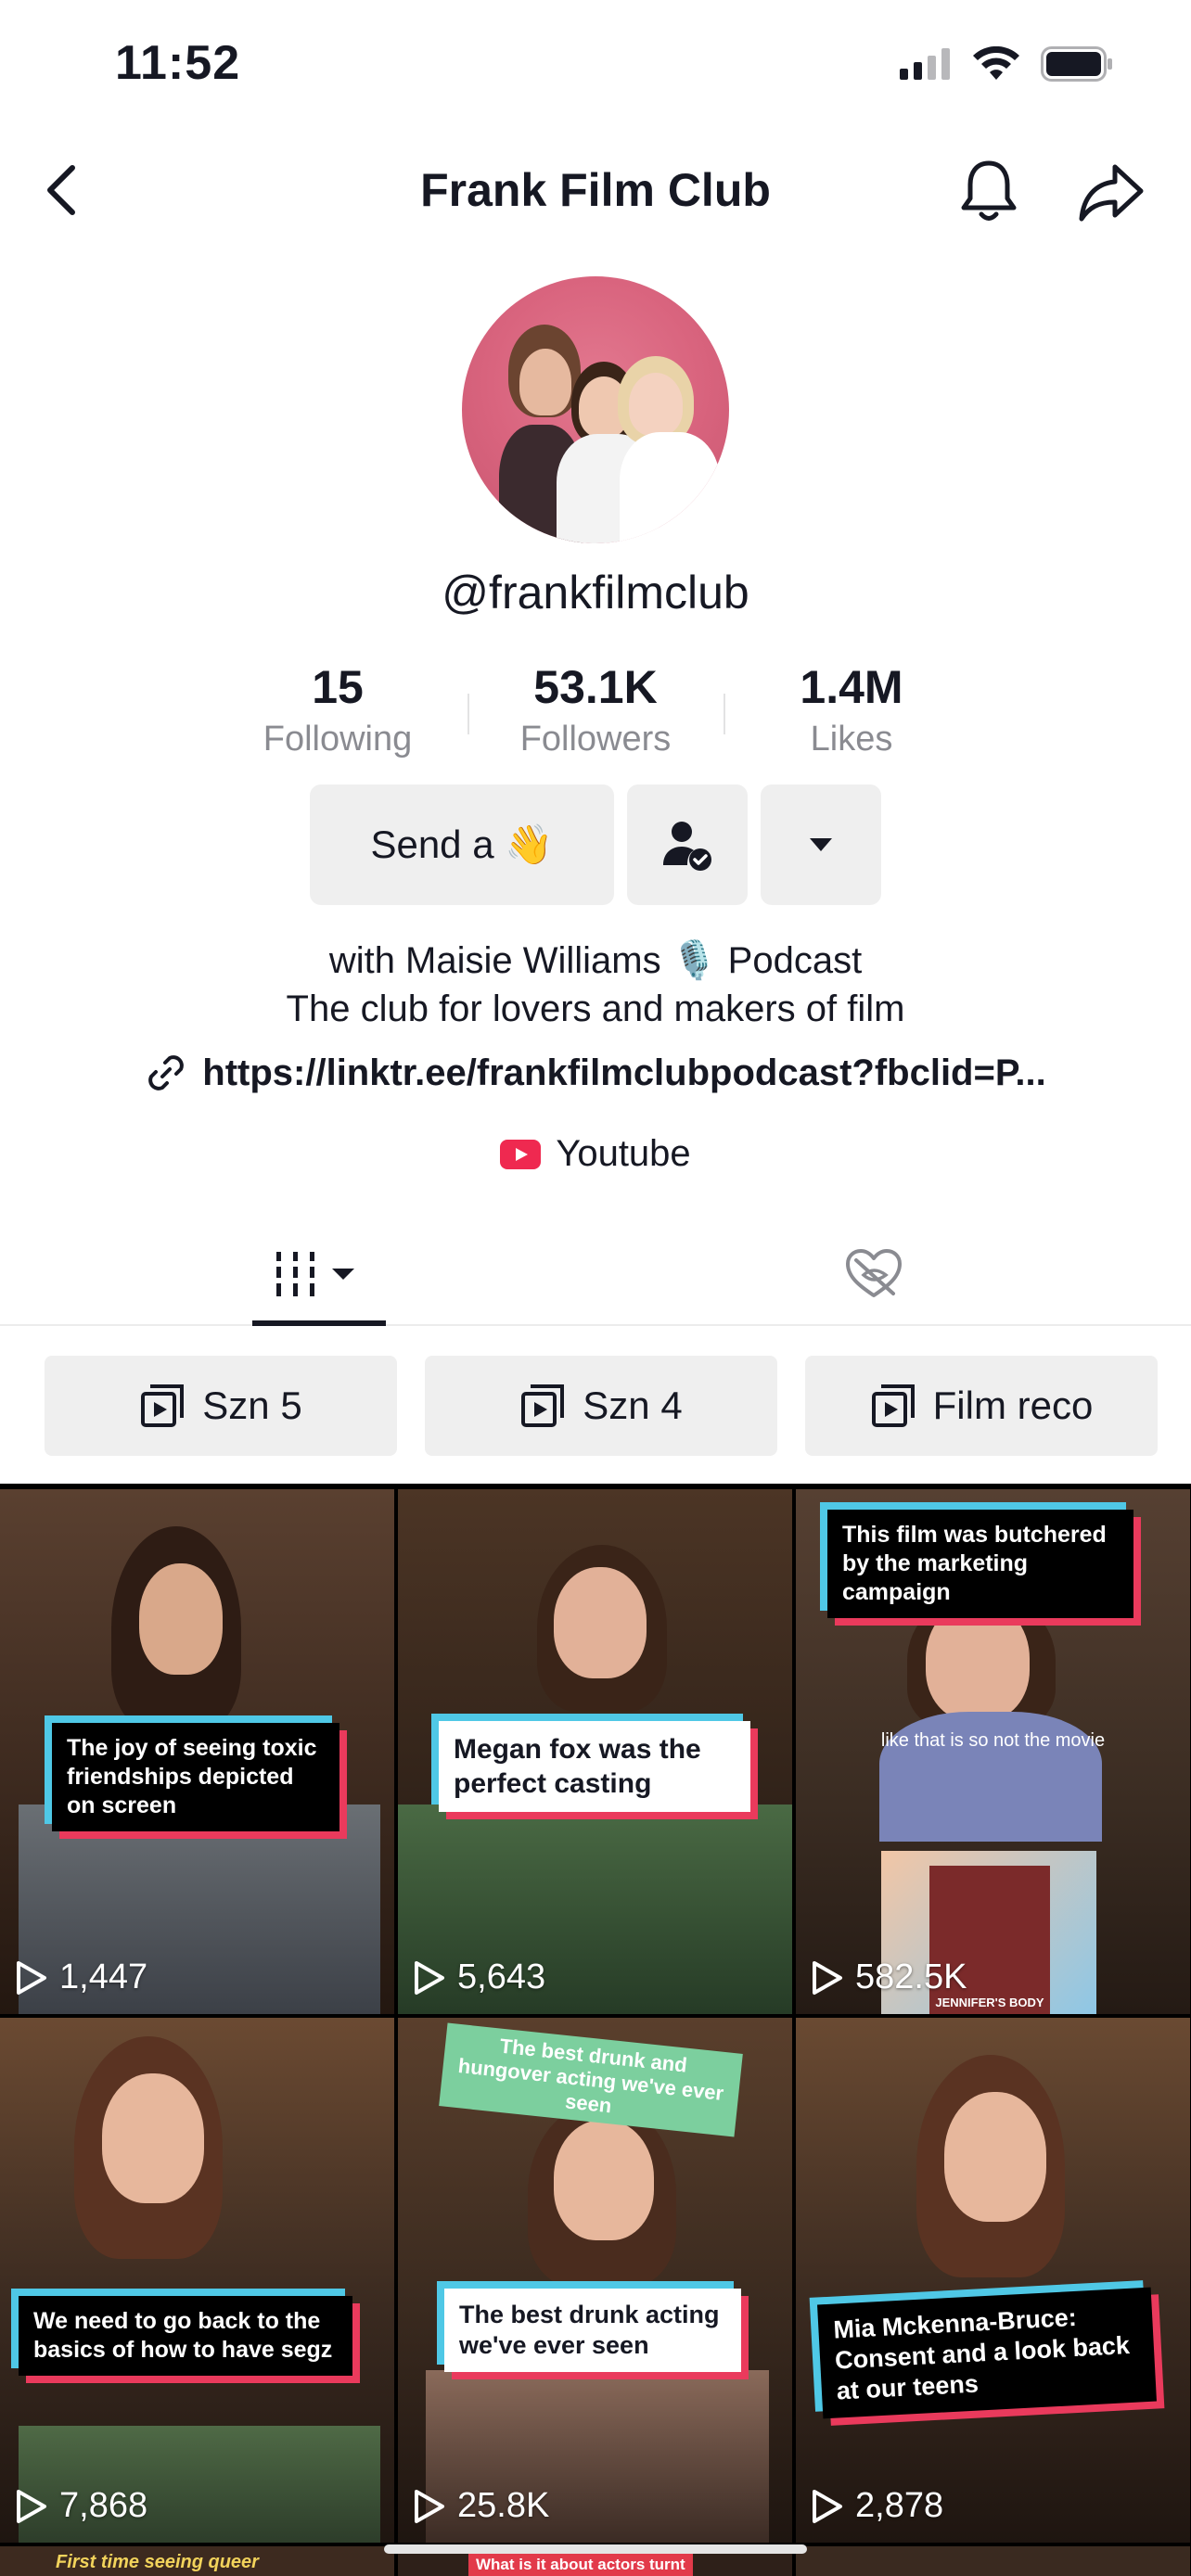 The width and height of the screenshot is (1191, 2576). I want to click on share-button, so click(1111, 193).